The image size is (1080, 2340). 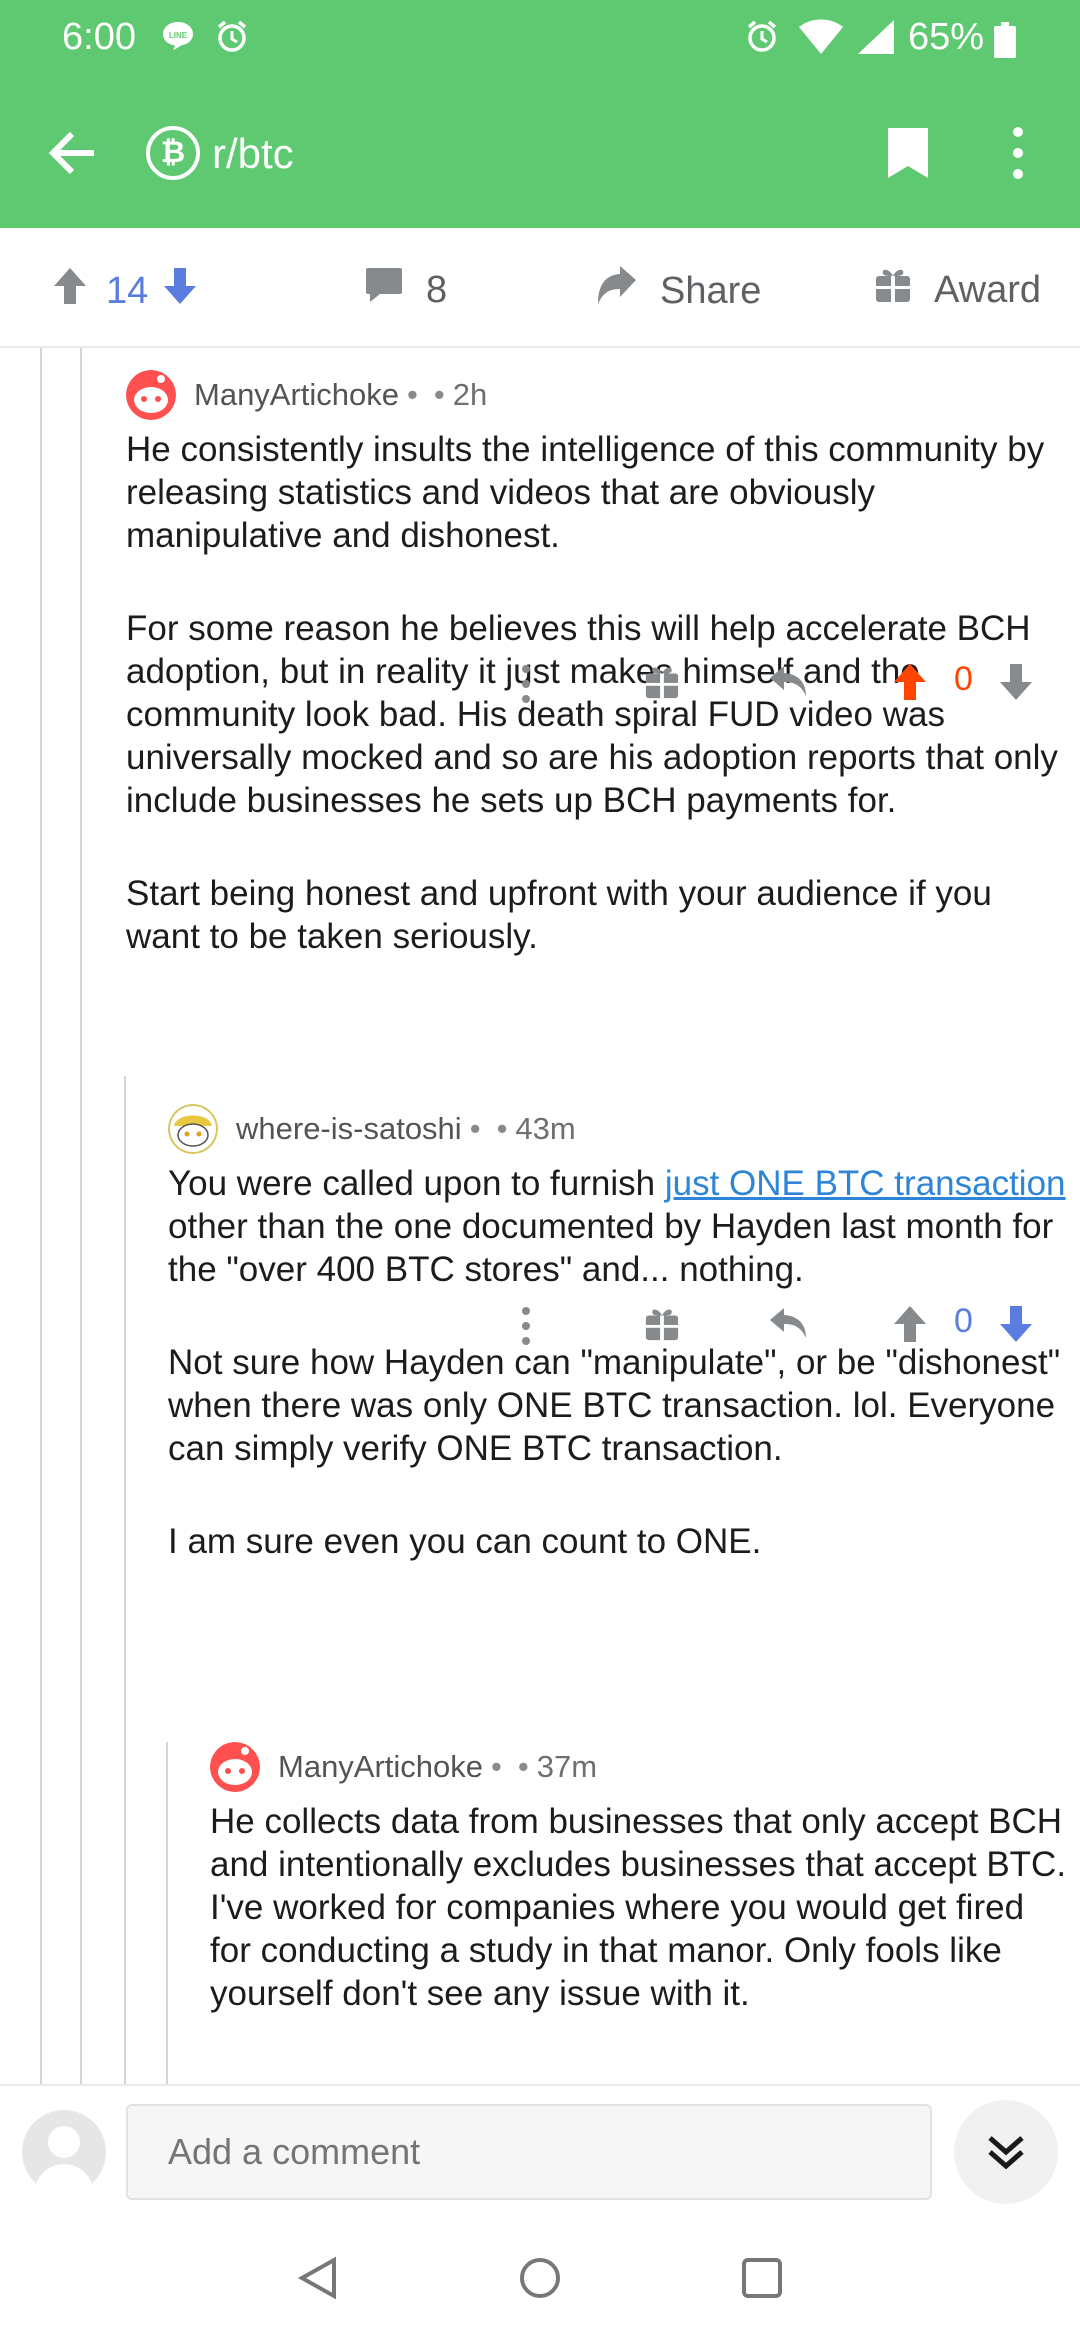 I want to click on add-comment-input, so click(x=529, y=2152).